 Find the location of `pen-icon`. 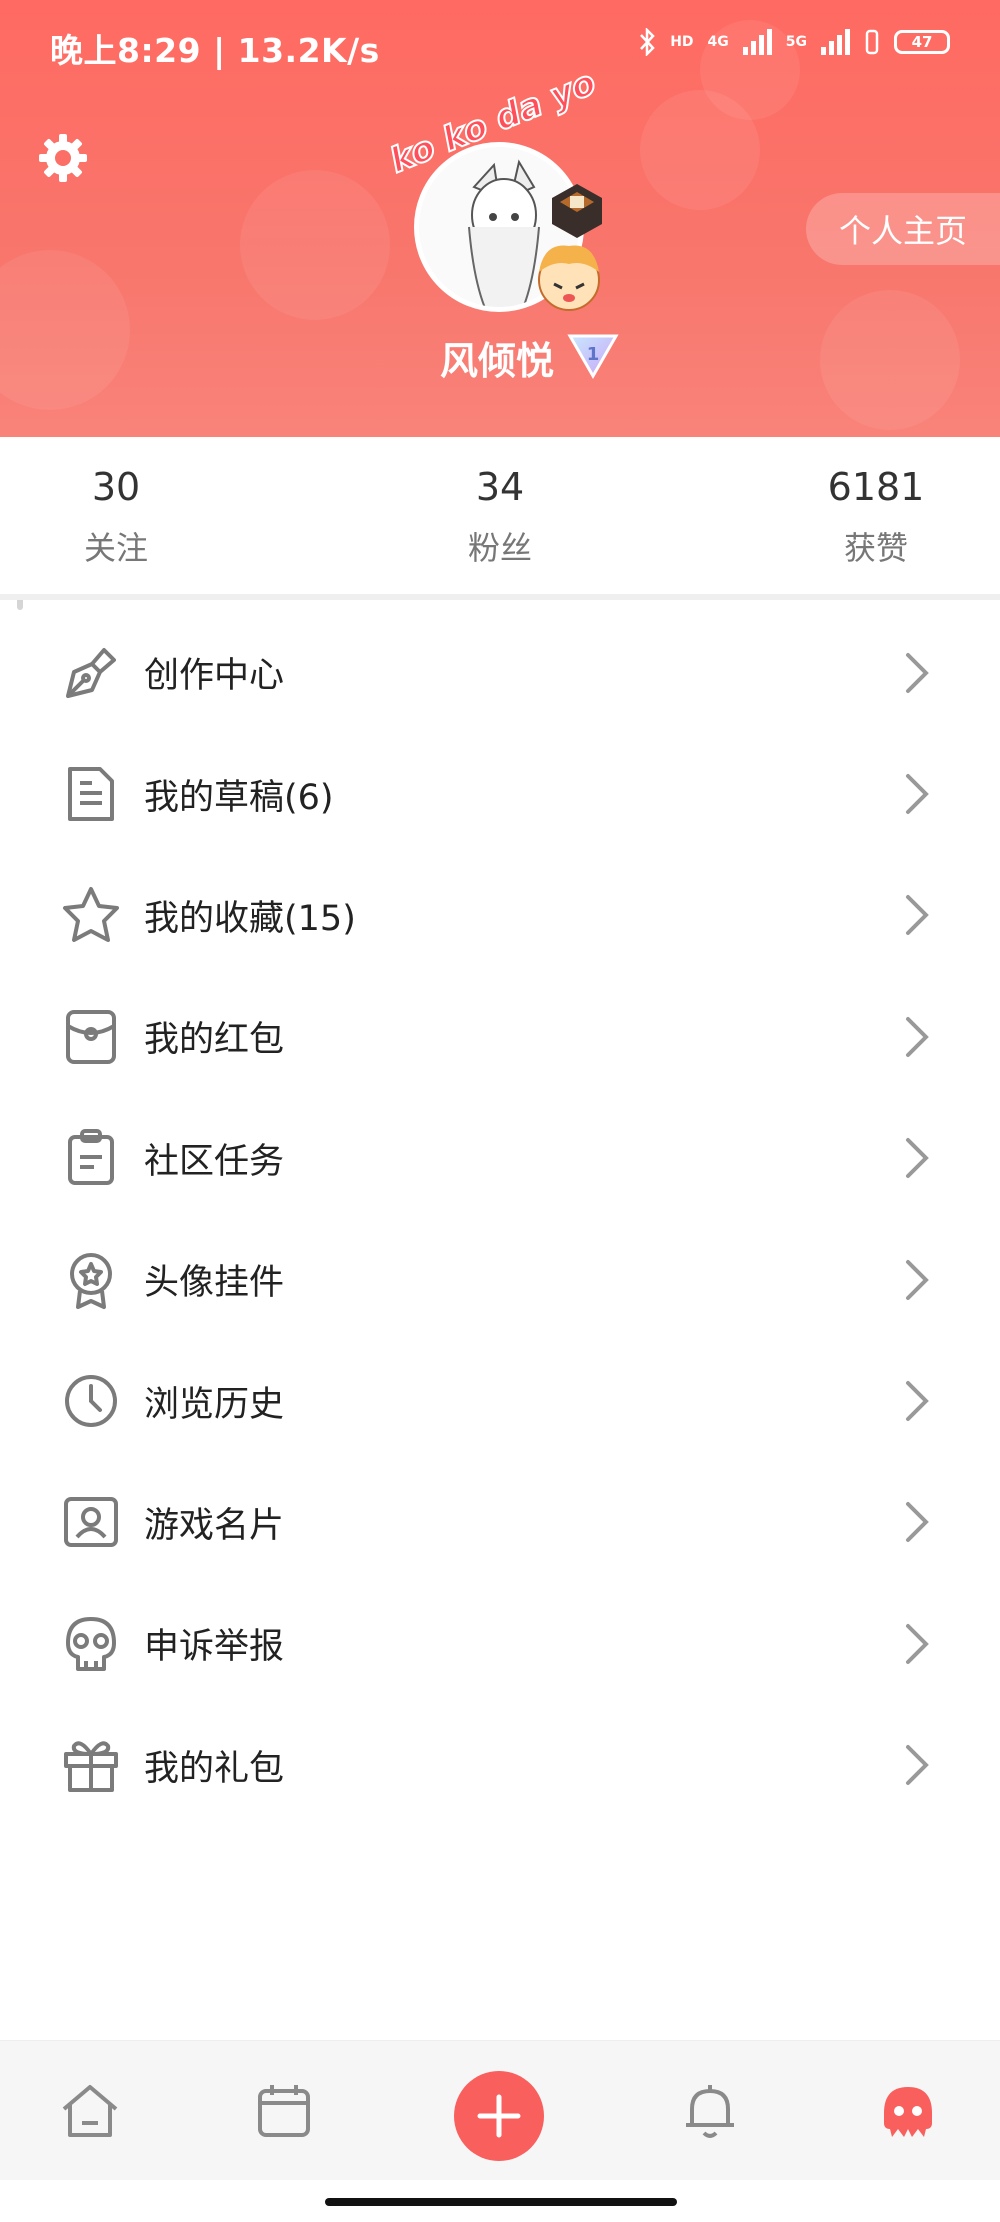

pen-icon is located at coordinates (91, 672).